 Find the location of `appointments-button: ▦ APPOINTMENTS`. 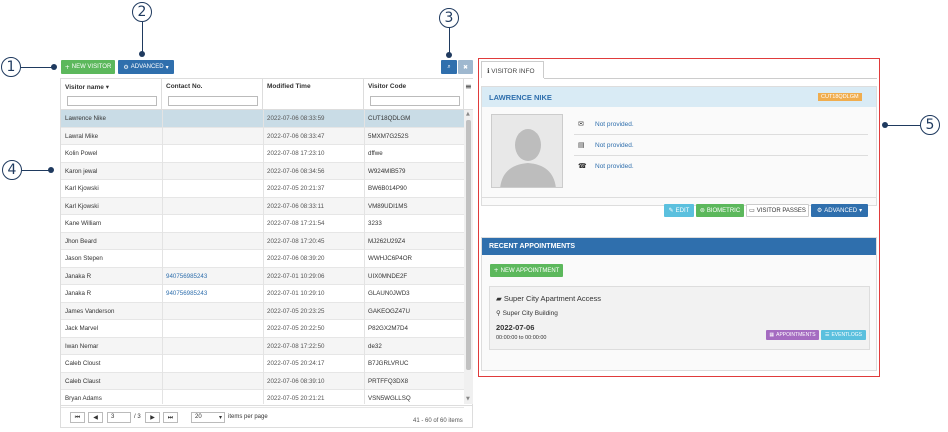

appointments-button: ▦ APPOINTMENTS is located at coordinates (792, 335).